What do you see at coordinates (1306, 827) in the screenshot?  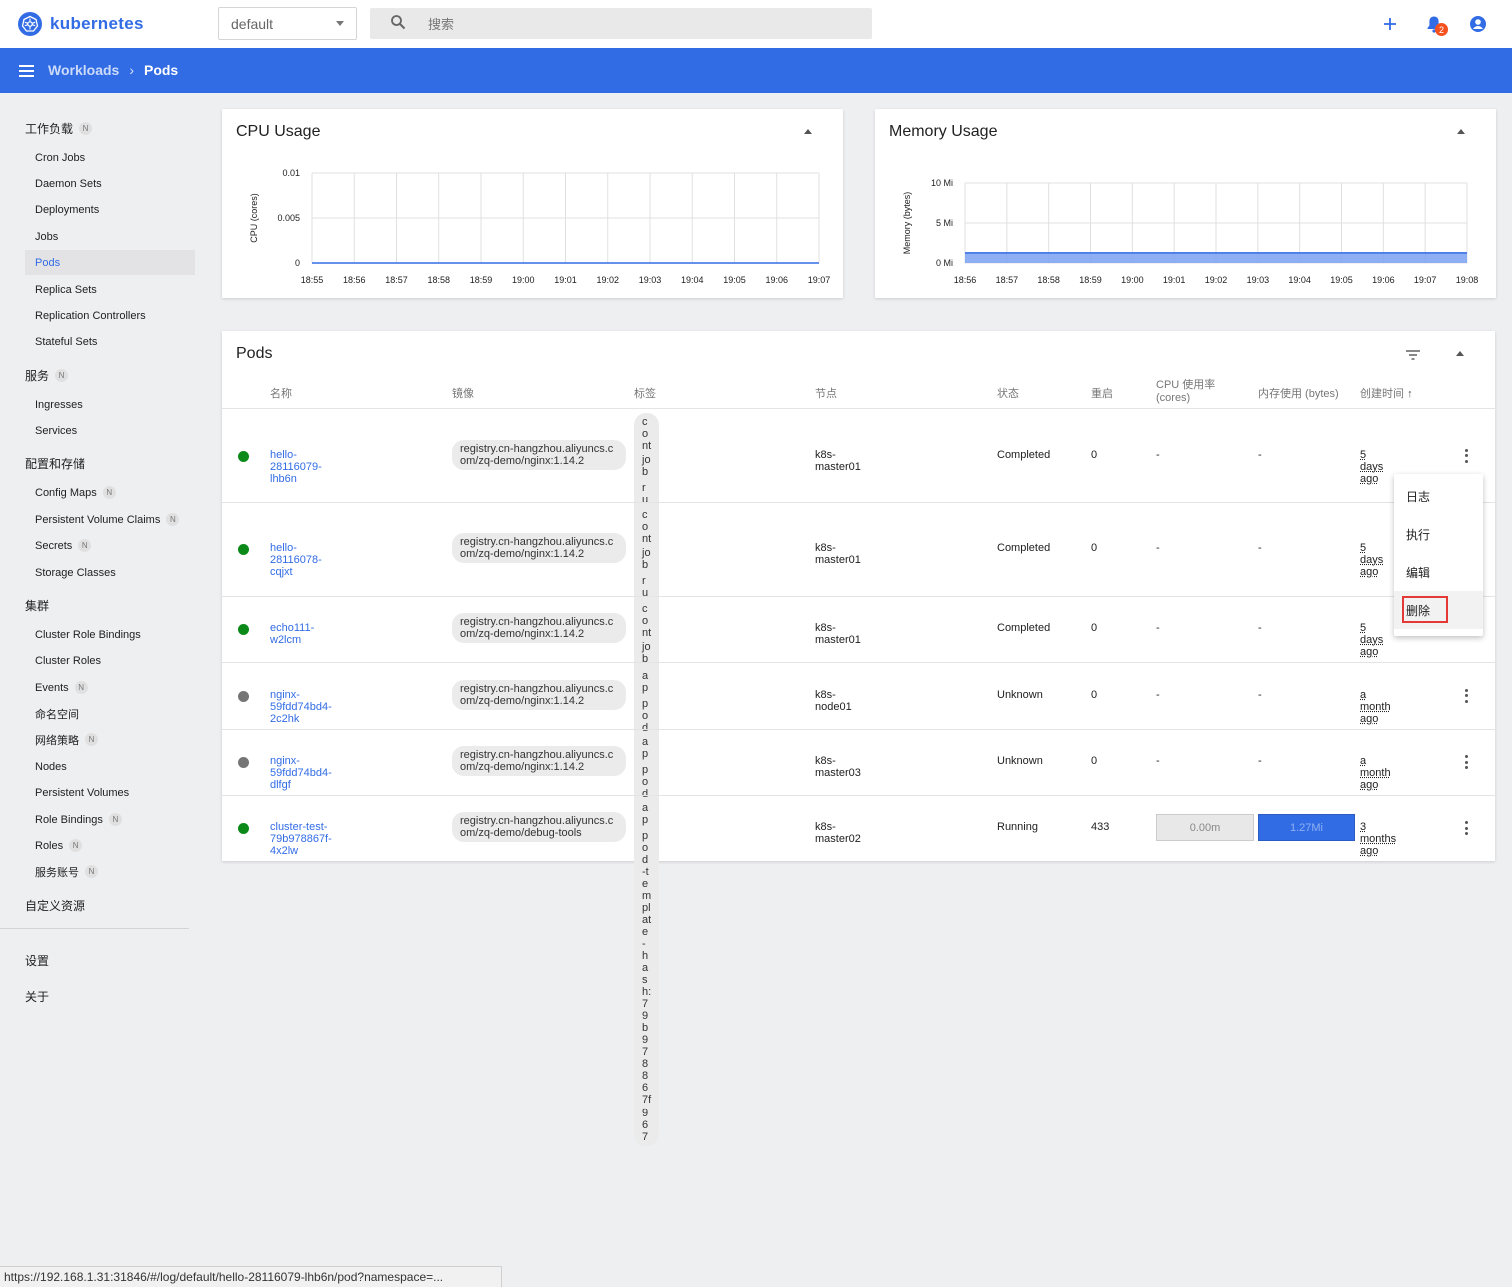 I see `memory-usage-sparkline: 1.27Mi` at bounding box center [1306, 827].